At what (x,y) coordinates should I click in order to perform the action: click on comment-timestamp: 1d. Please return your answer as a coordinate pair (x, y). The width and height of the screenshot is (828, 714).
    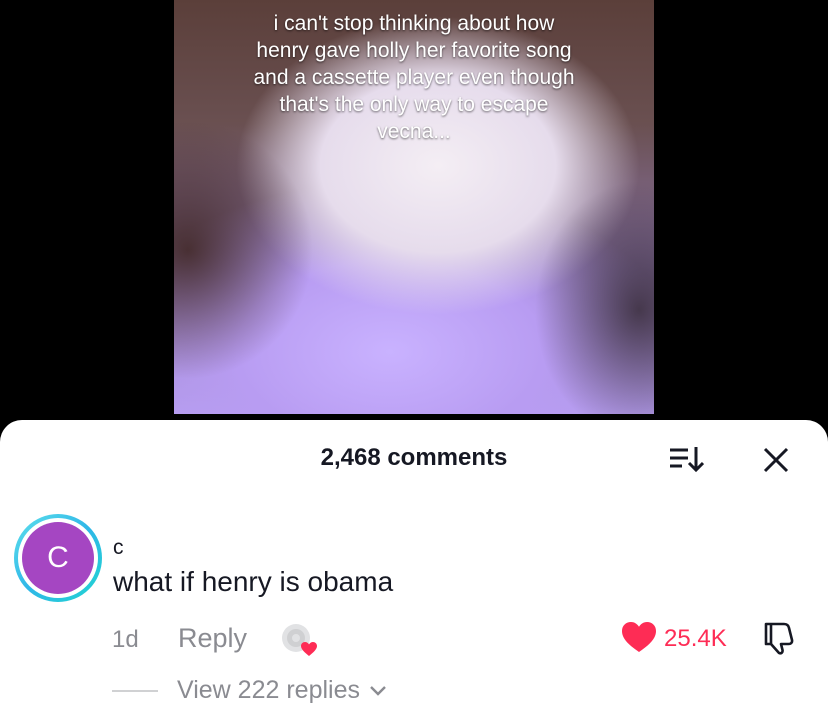
    Looking at the image, I should click on (125, 639).